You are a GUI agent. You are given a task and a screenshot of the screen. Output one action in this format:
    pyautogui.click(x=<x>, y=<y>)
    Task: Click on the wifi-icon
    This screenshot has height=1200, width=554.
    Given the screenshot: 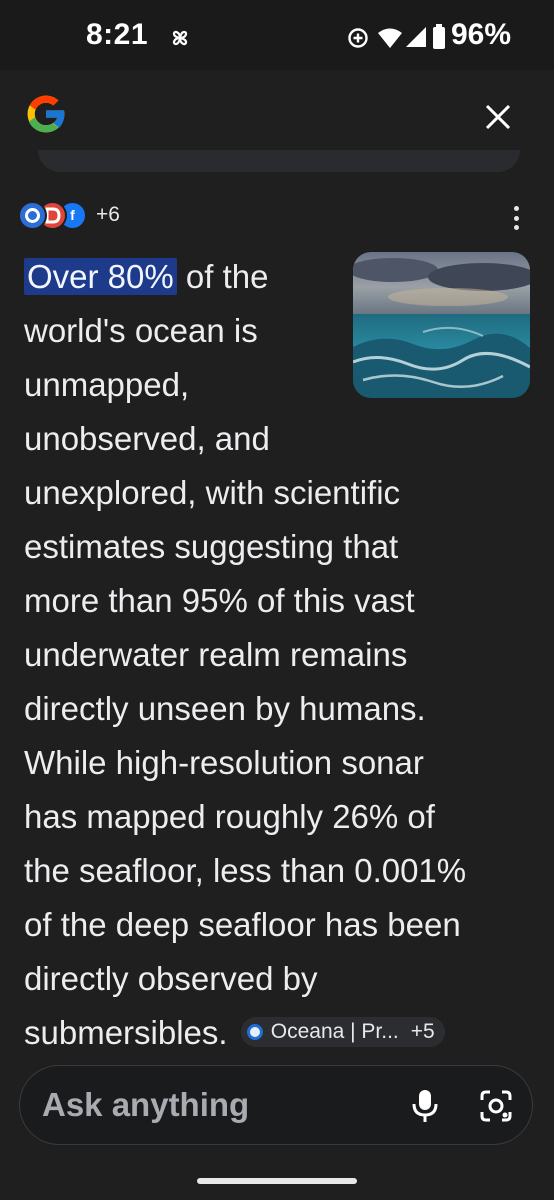 What is the action you would take?
    pyautogui.click(x=390, y=38)
    